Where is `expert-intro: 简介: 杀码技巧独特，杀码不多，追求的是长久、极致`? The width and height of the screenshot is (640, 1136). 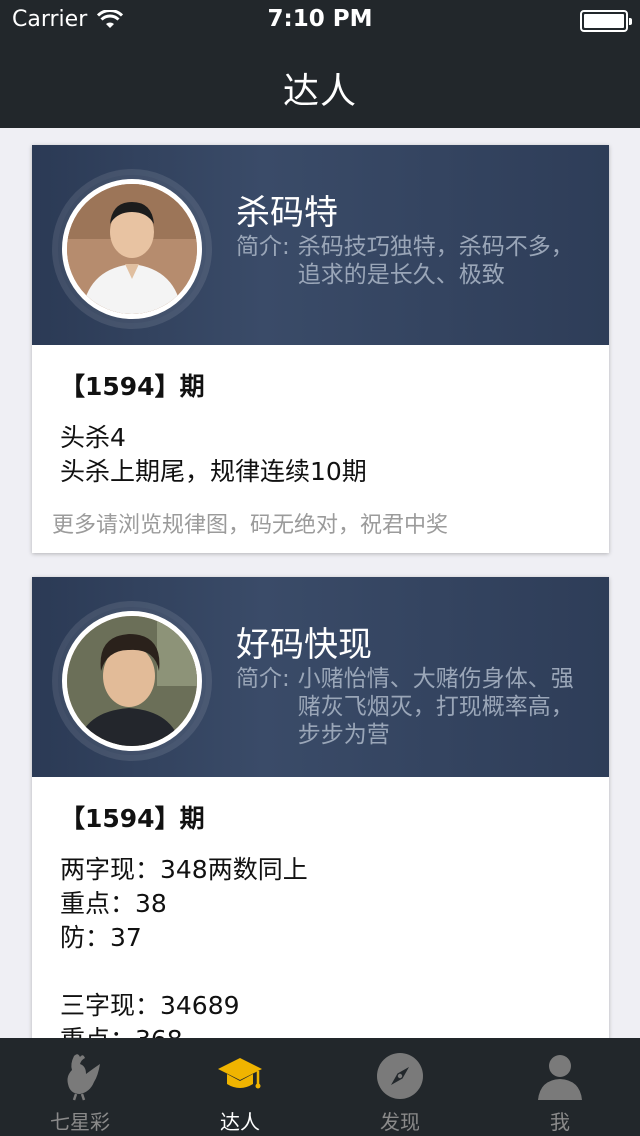
expert-intro: 简介: 杀码技巧独特，杀码不多，追求的是长久、极致 is located at coordinates (412, 261).